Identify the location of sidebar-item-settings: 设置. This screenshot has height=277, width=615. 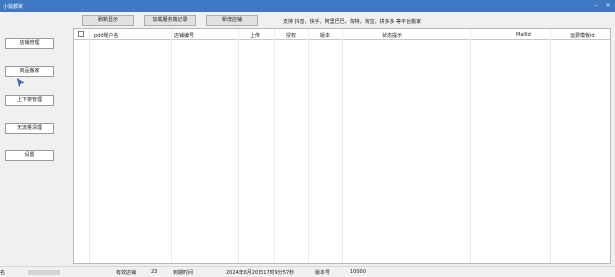
(29, 155).